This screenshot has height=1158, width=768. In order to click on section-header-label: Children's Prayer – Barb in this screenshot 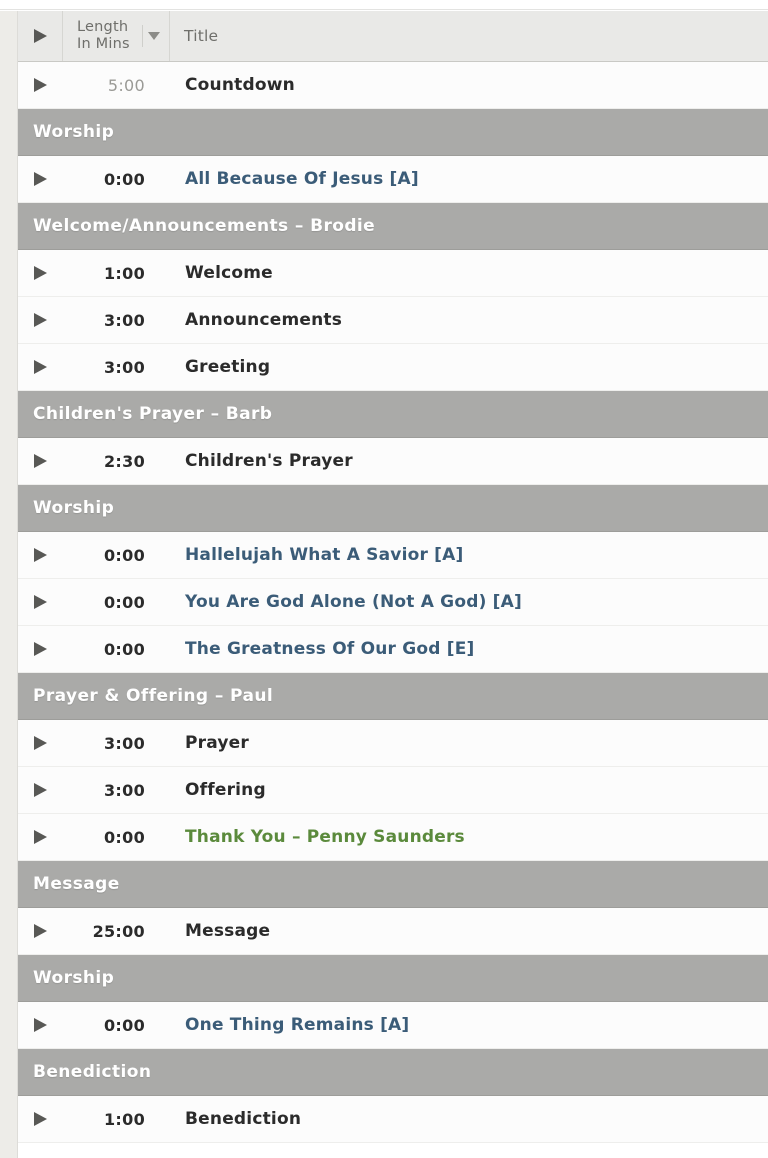, I will do `click(153, 414)`.